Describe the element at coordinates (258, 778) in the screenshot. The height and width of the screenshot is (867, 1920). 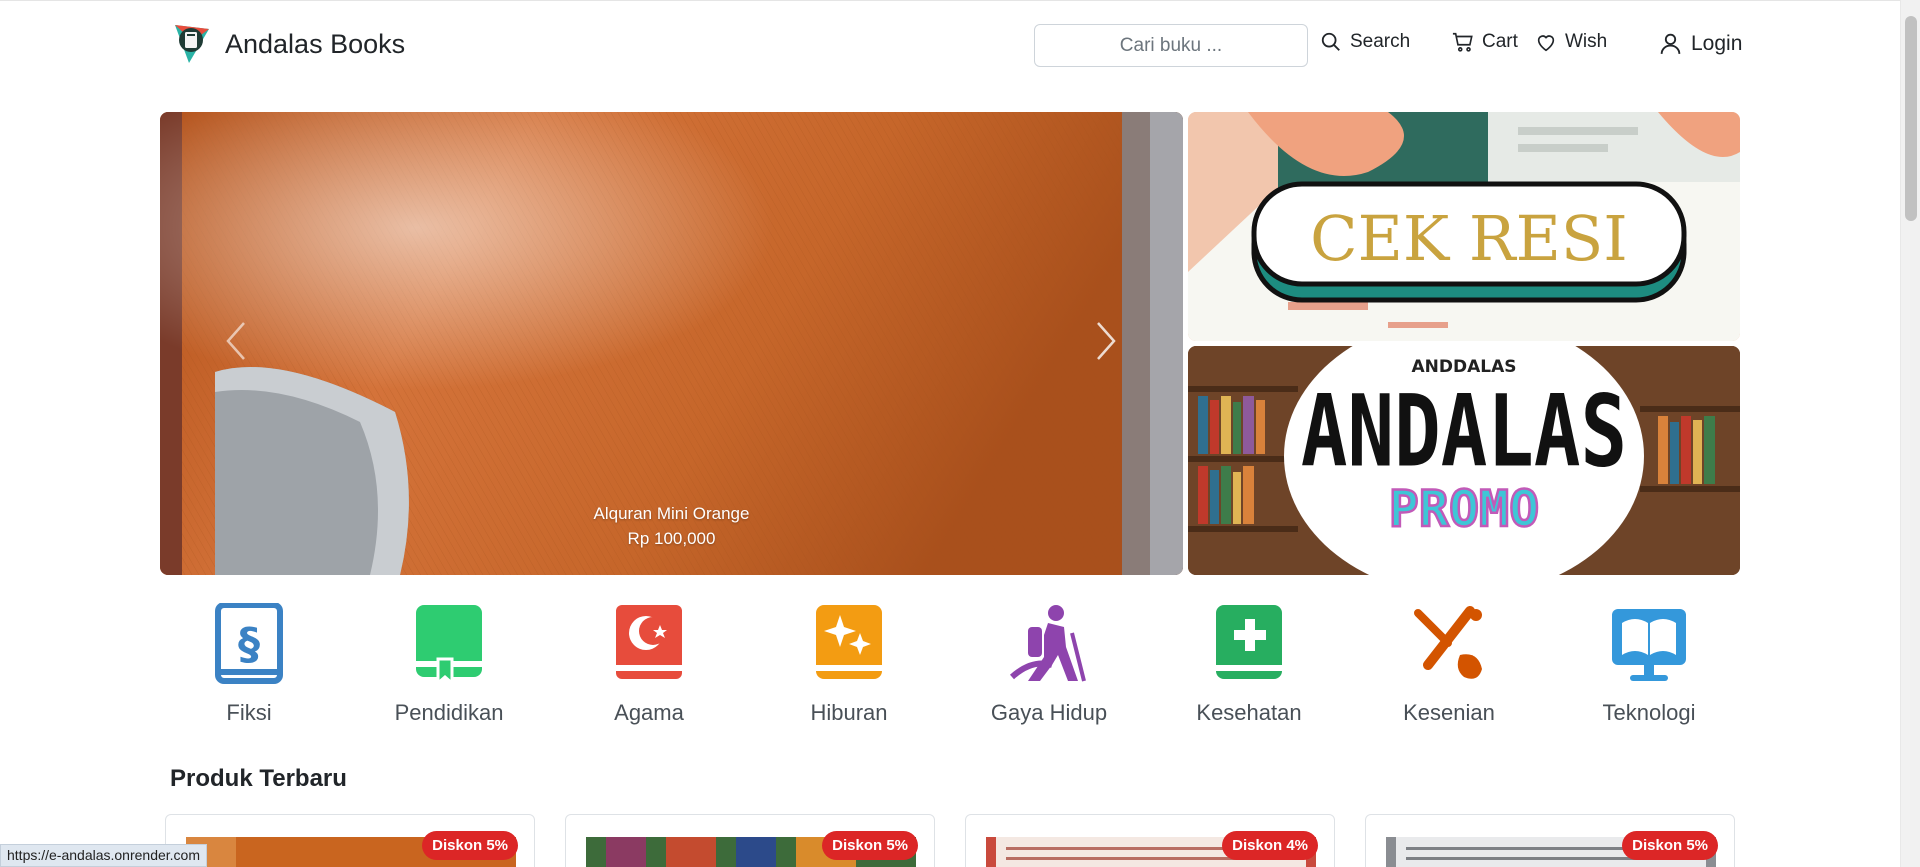
I see `section-title: Produk Terbaru` at that location.